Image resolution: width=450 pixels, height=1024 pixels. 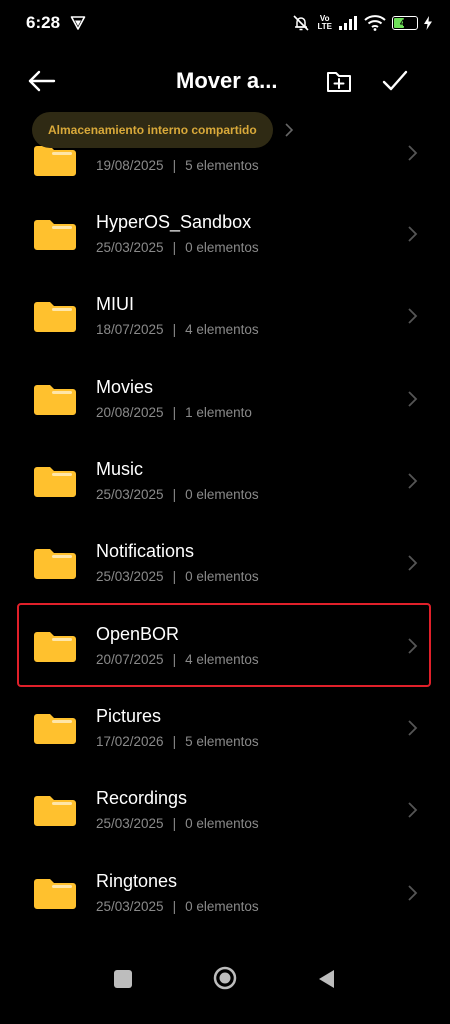 I want to click on folder-date: 17/02/2026, so click(x=130, y=741).